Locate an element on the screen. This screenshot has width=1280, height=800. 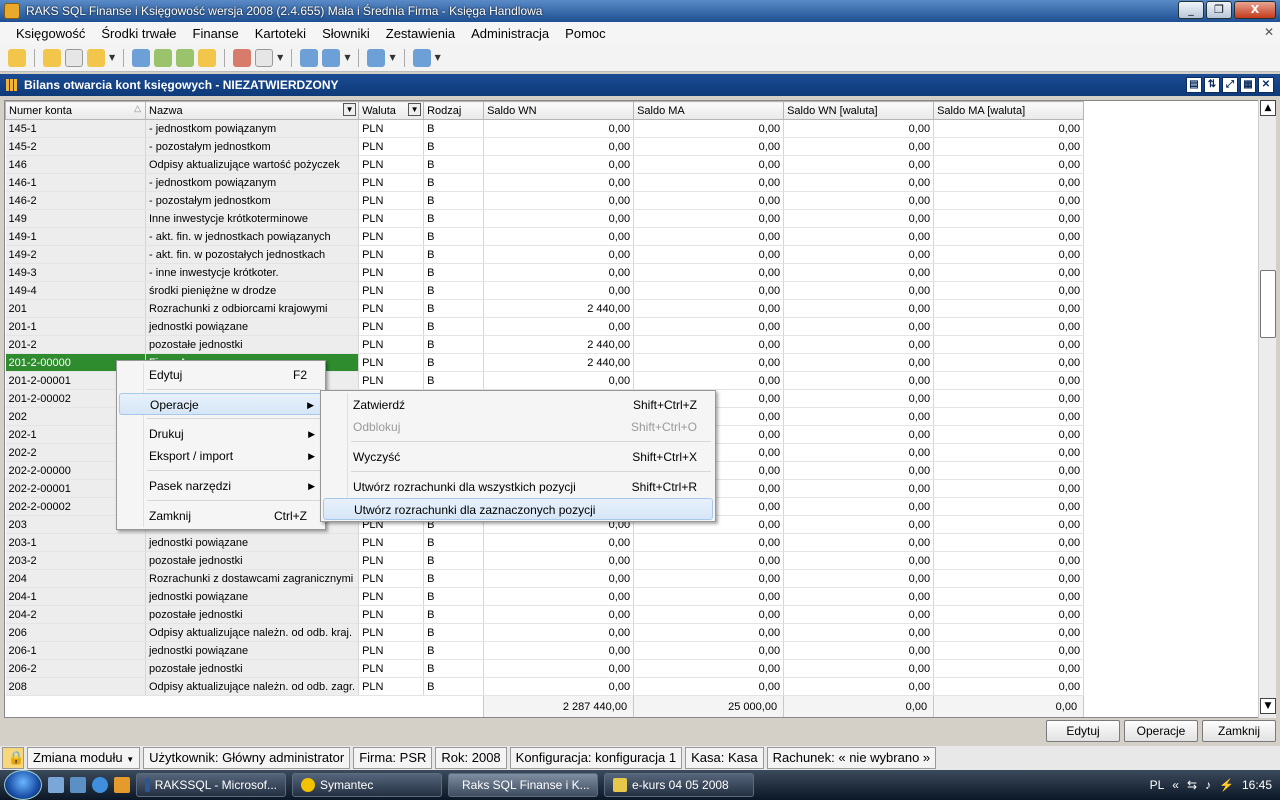
column-header-rodzaj: Rodzaj is located at coordinates (454, 110).